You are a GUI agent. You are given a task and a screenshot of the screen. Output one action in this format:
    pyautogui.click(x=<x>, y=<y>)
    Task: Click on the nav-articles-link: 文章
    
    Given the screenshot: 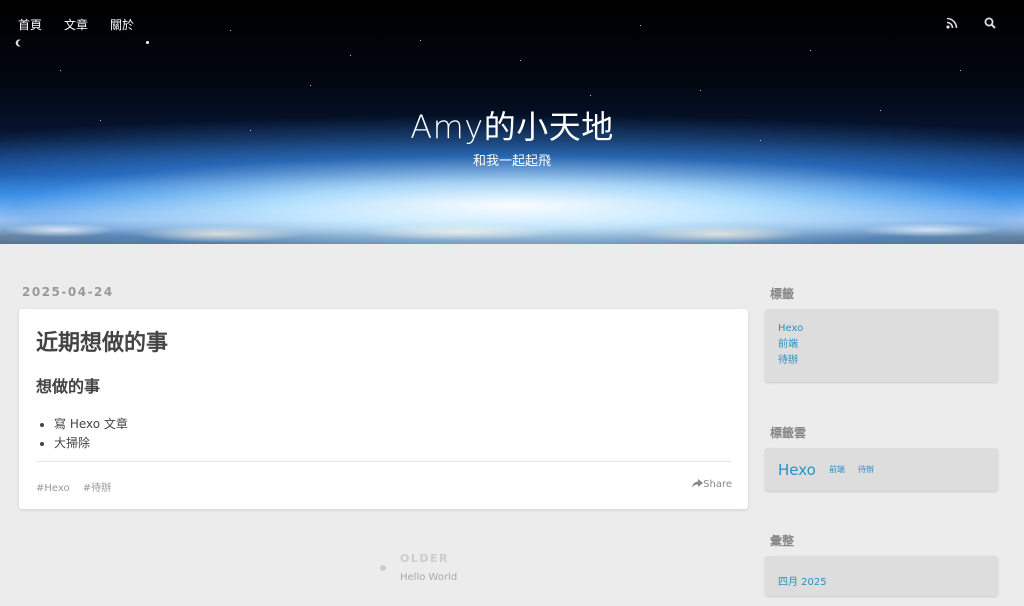 What is the action you would take?
    pyautogui.click(x=76, y=24)
    